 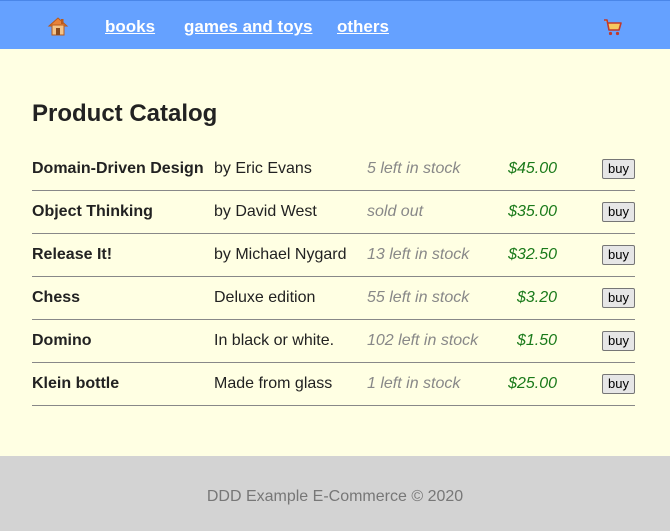 I want to click on product-description: by Michael Nygard, so click(x=290, y=255).